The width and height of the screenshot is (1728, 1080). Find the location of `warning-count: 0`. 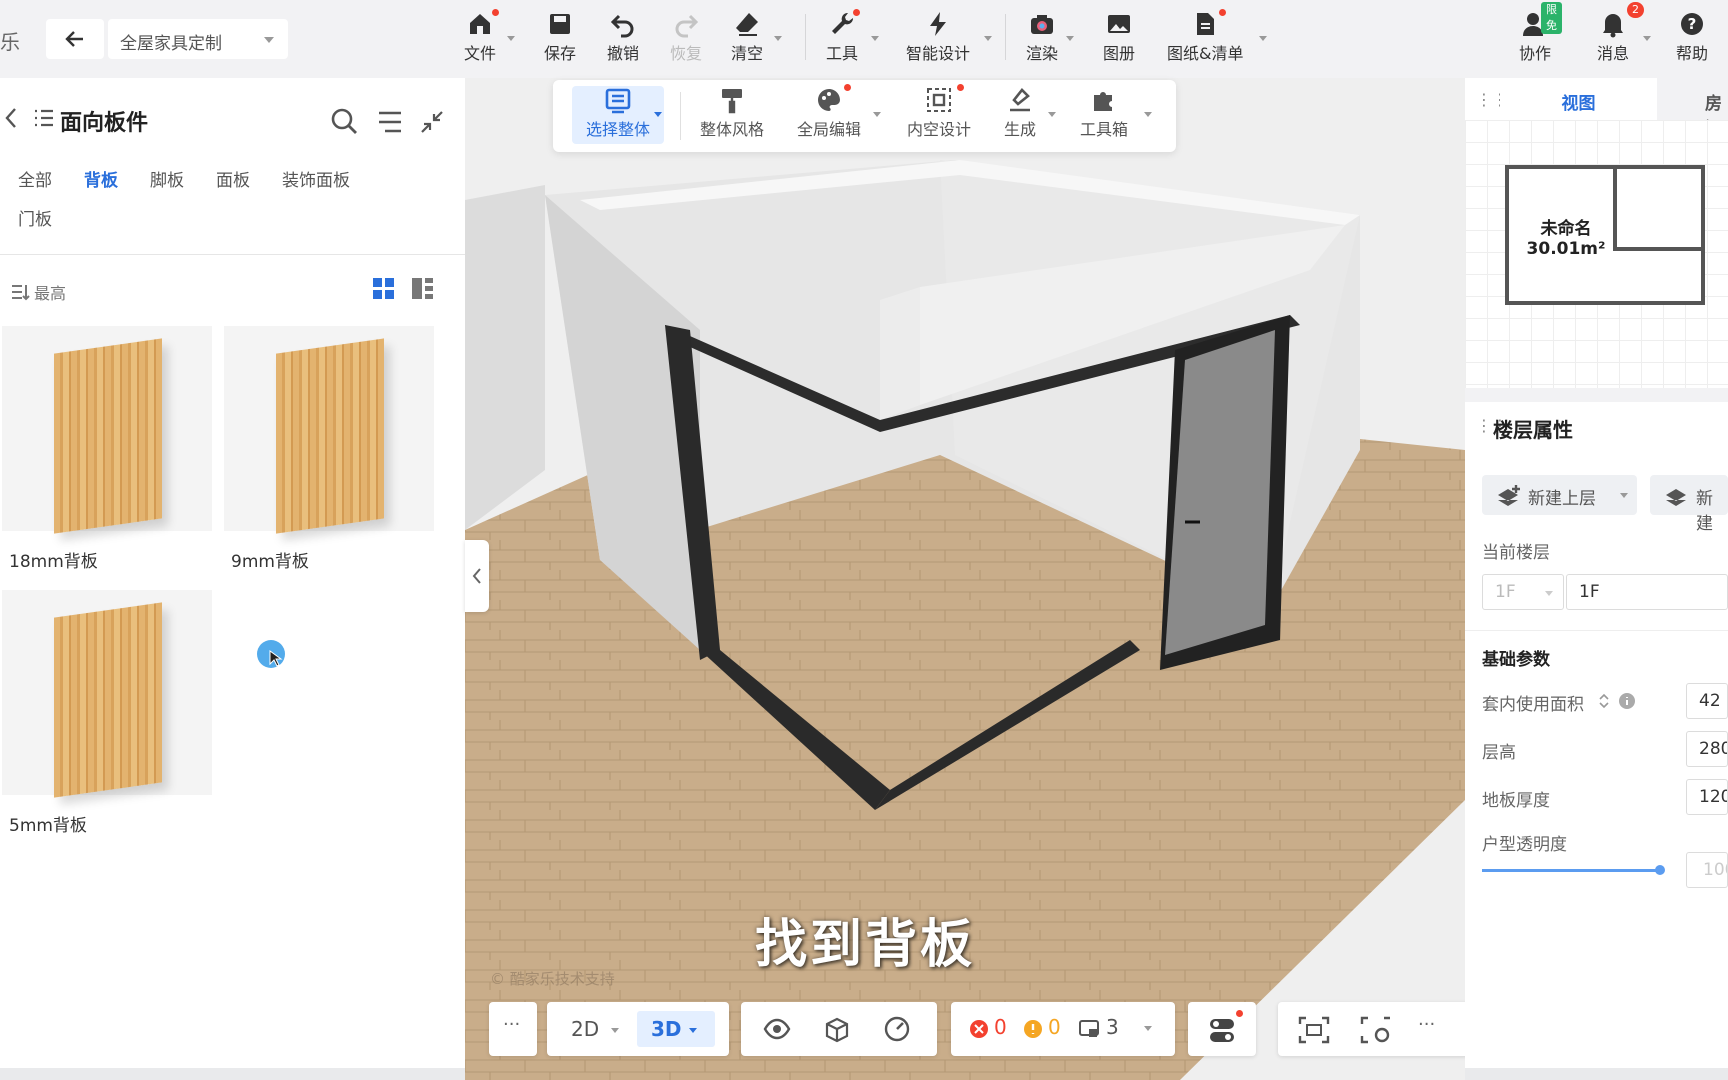

warning-count: 0 is located at coordinates (1054, 1027).